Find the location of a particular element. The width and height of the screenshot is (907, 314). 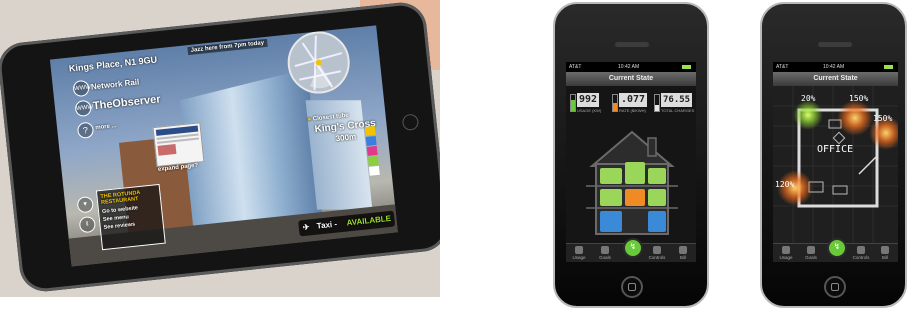

charges-meter: 76.55 TOTAL CHARGES is located at coordinates (675, 103).